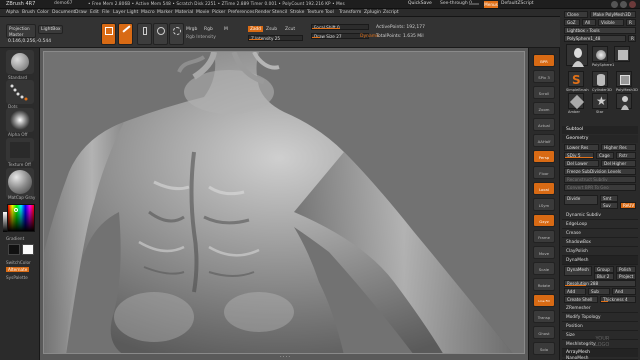 The image size is (640, 360). What do you see at coordinates (581, 299) in the screenshot?
I see `create-shell-button: Create Shell` at bounding box center [581, 299].